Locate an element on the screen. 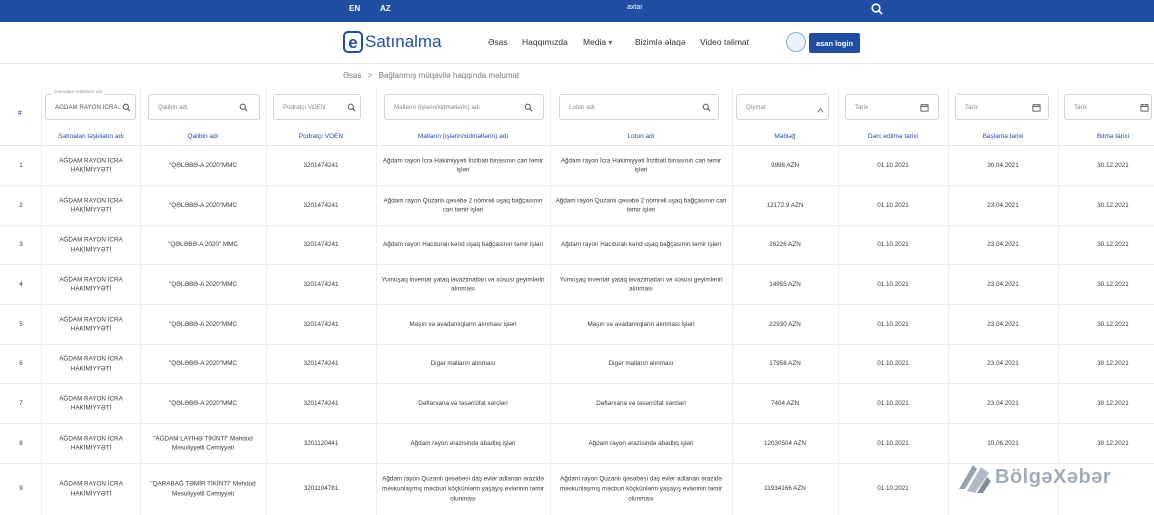 This screenshot has width=1154, height=515. nav-media-dropdown: Media is located at coordinates (597, 42).